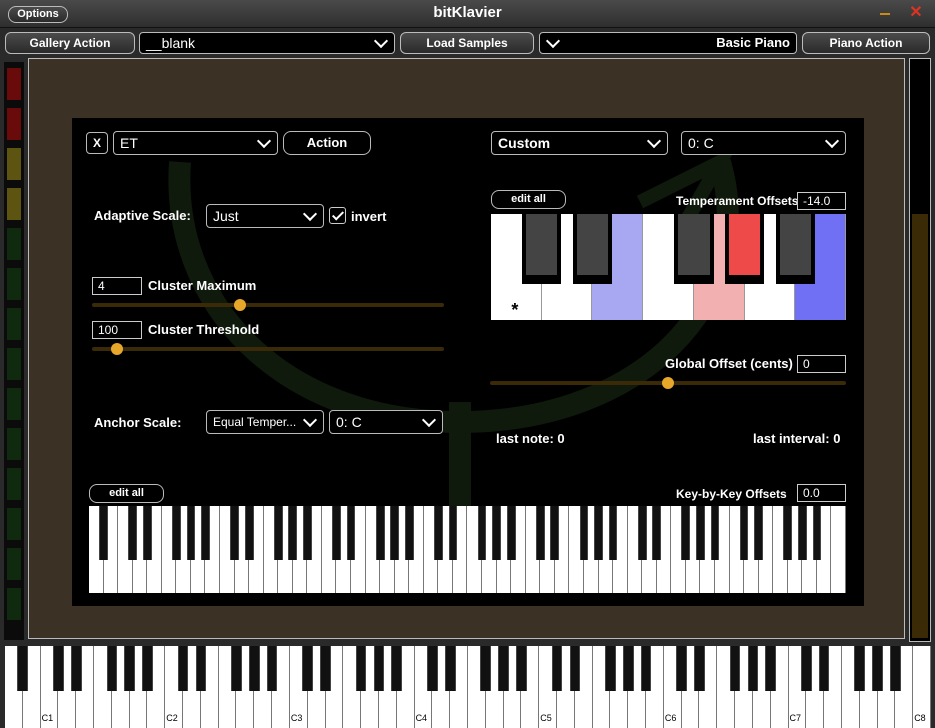  Describe the element at coordinates (763, 143) in the screenshot. I see `fundamental-select: 0: C` at that location.